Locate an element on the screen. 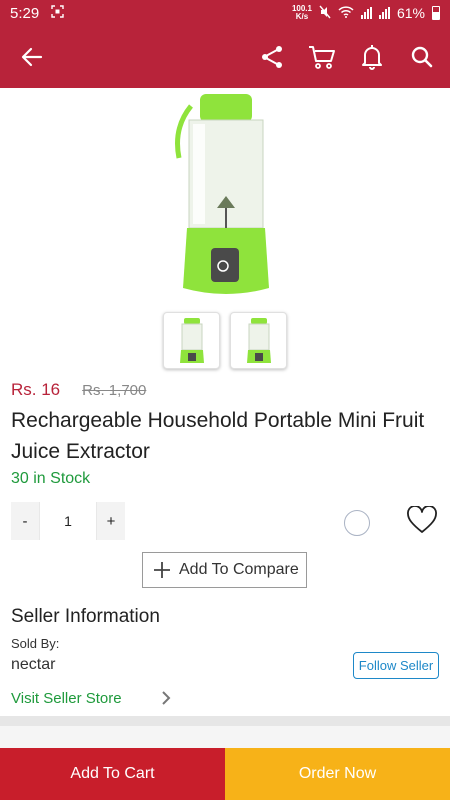 The width and height of the screenshot is (450, 800). cart-button is located at coordinates (322, 57).